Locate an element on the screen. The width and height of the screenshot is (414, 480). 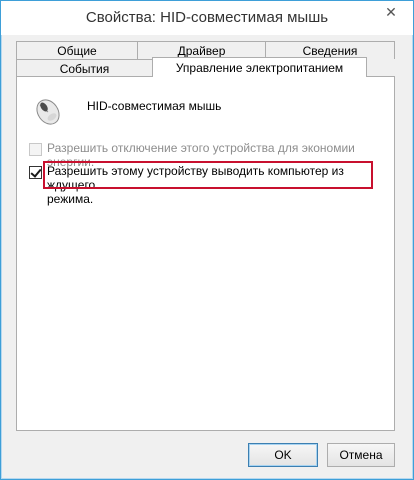
device-header: HID-совместимая мышь is located at coordinates (126, 110).